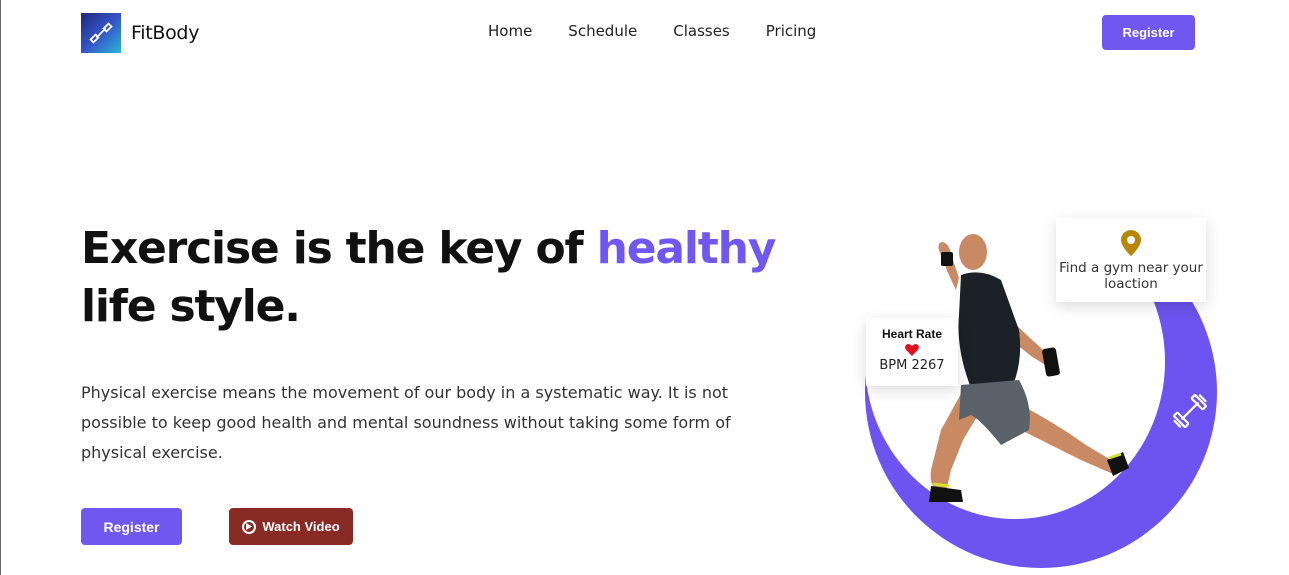 The width and height of the screenshot is (1289, 575). Describe the element at coordinates (912, 334) in the screenshot. I see `heart-rate-title: Heart Rate` at that location.